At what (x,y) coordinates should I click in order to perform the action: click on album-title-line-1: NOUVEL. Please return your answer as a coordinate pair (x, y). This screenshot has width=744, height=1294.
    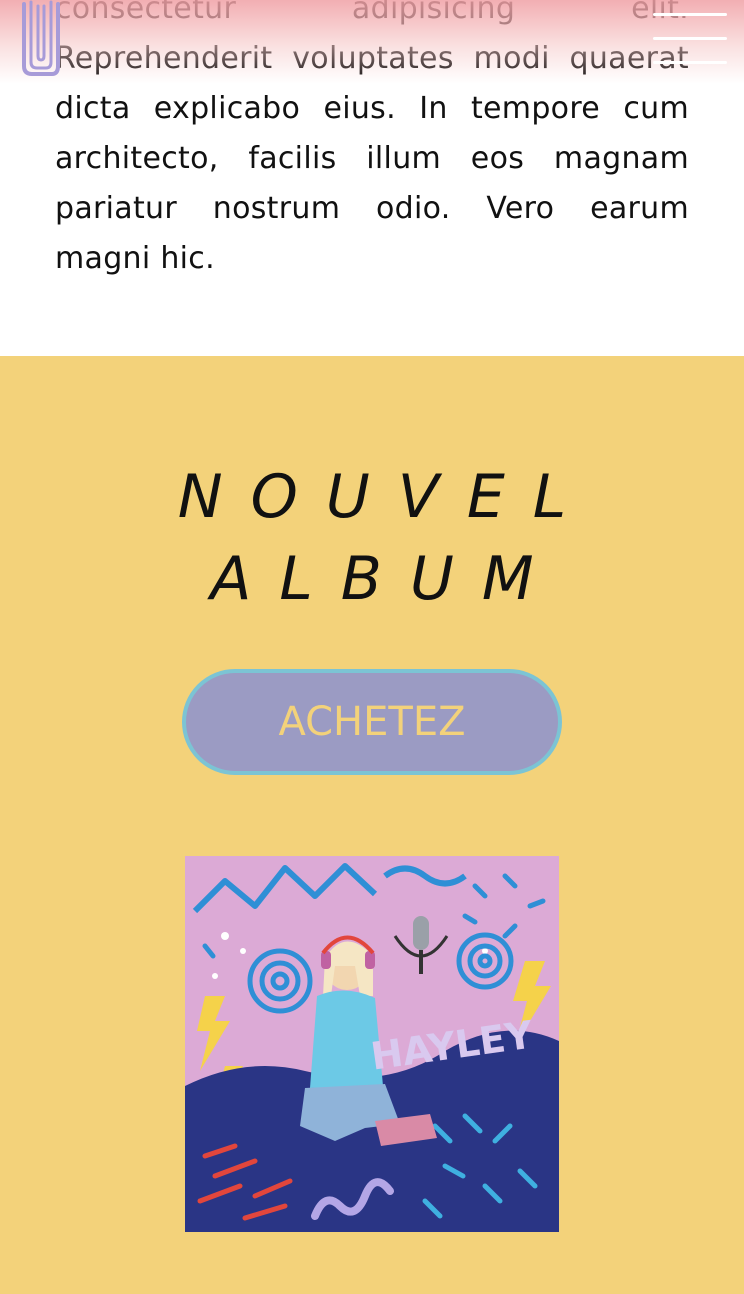
    Looking at the image, I should click on (386, 497).